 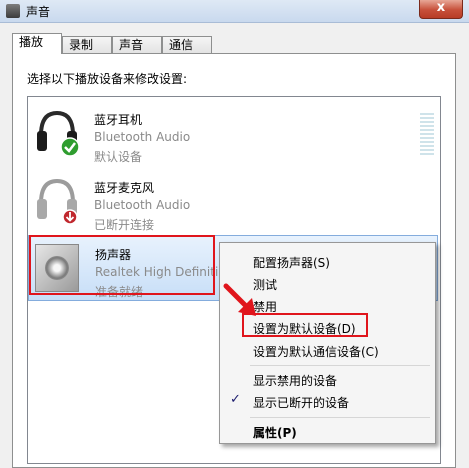 What do you see at coordinates (291, 262) in the screenshot?
I see `menu-item-configure-speakers: 配置扬声器(S)` at bounding box center [291, 262].